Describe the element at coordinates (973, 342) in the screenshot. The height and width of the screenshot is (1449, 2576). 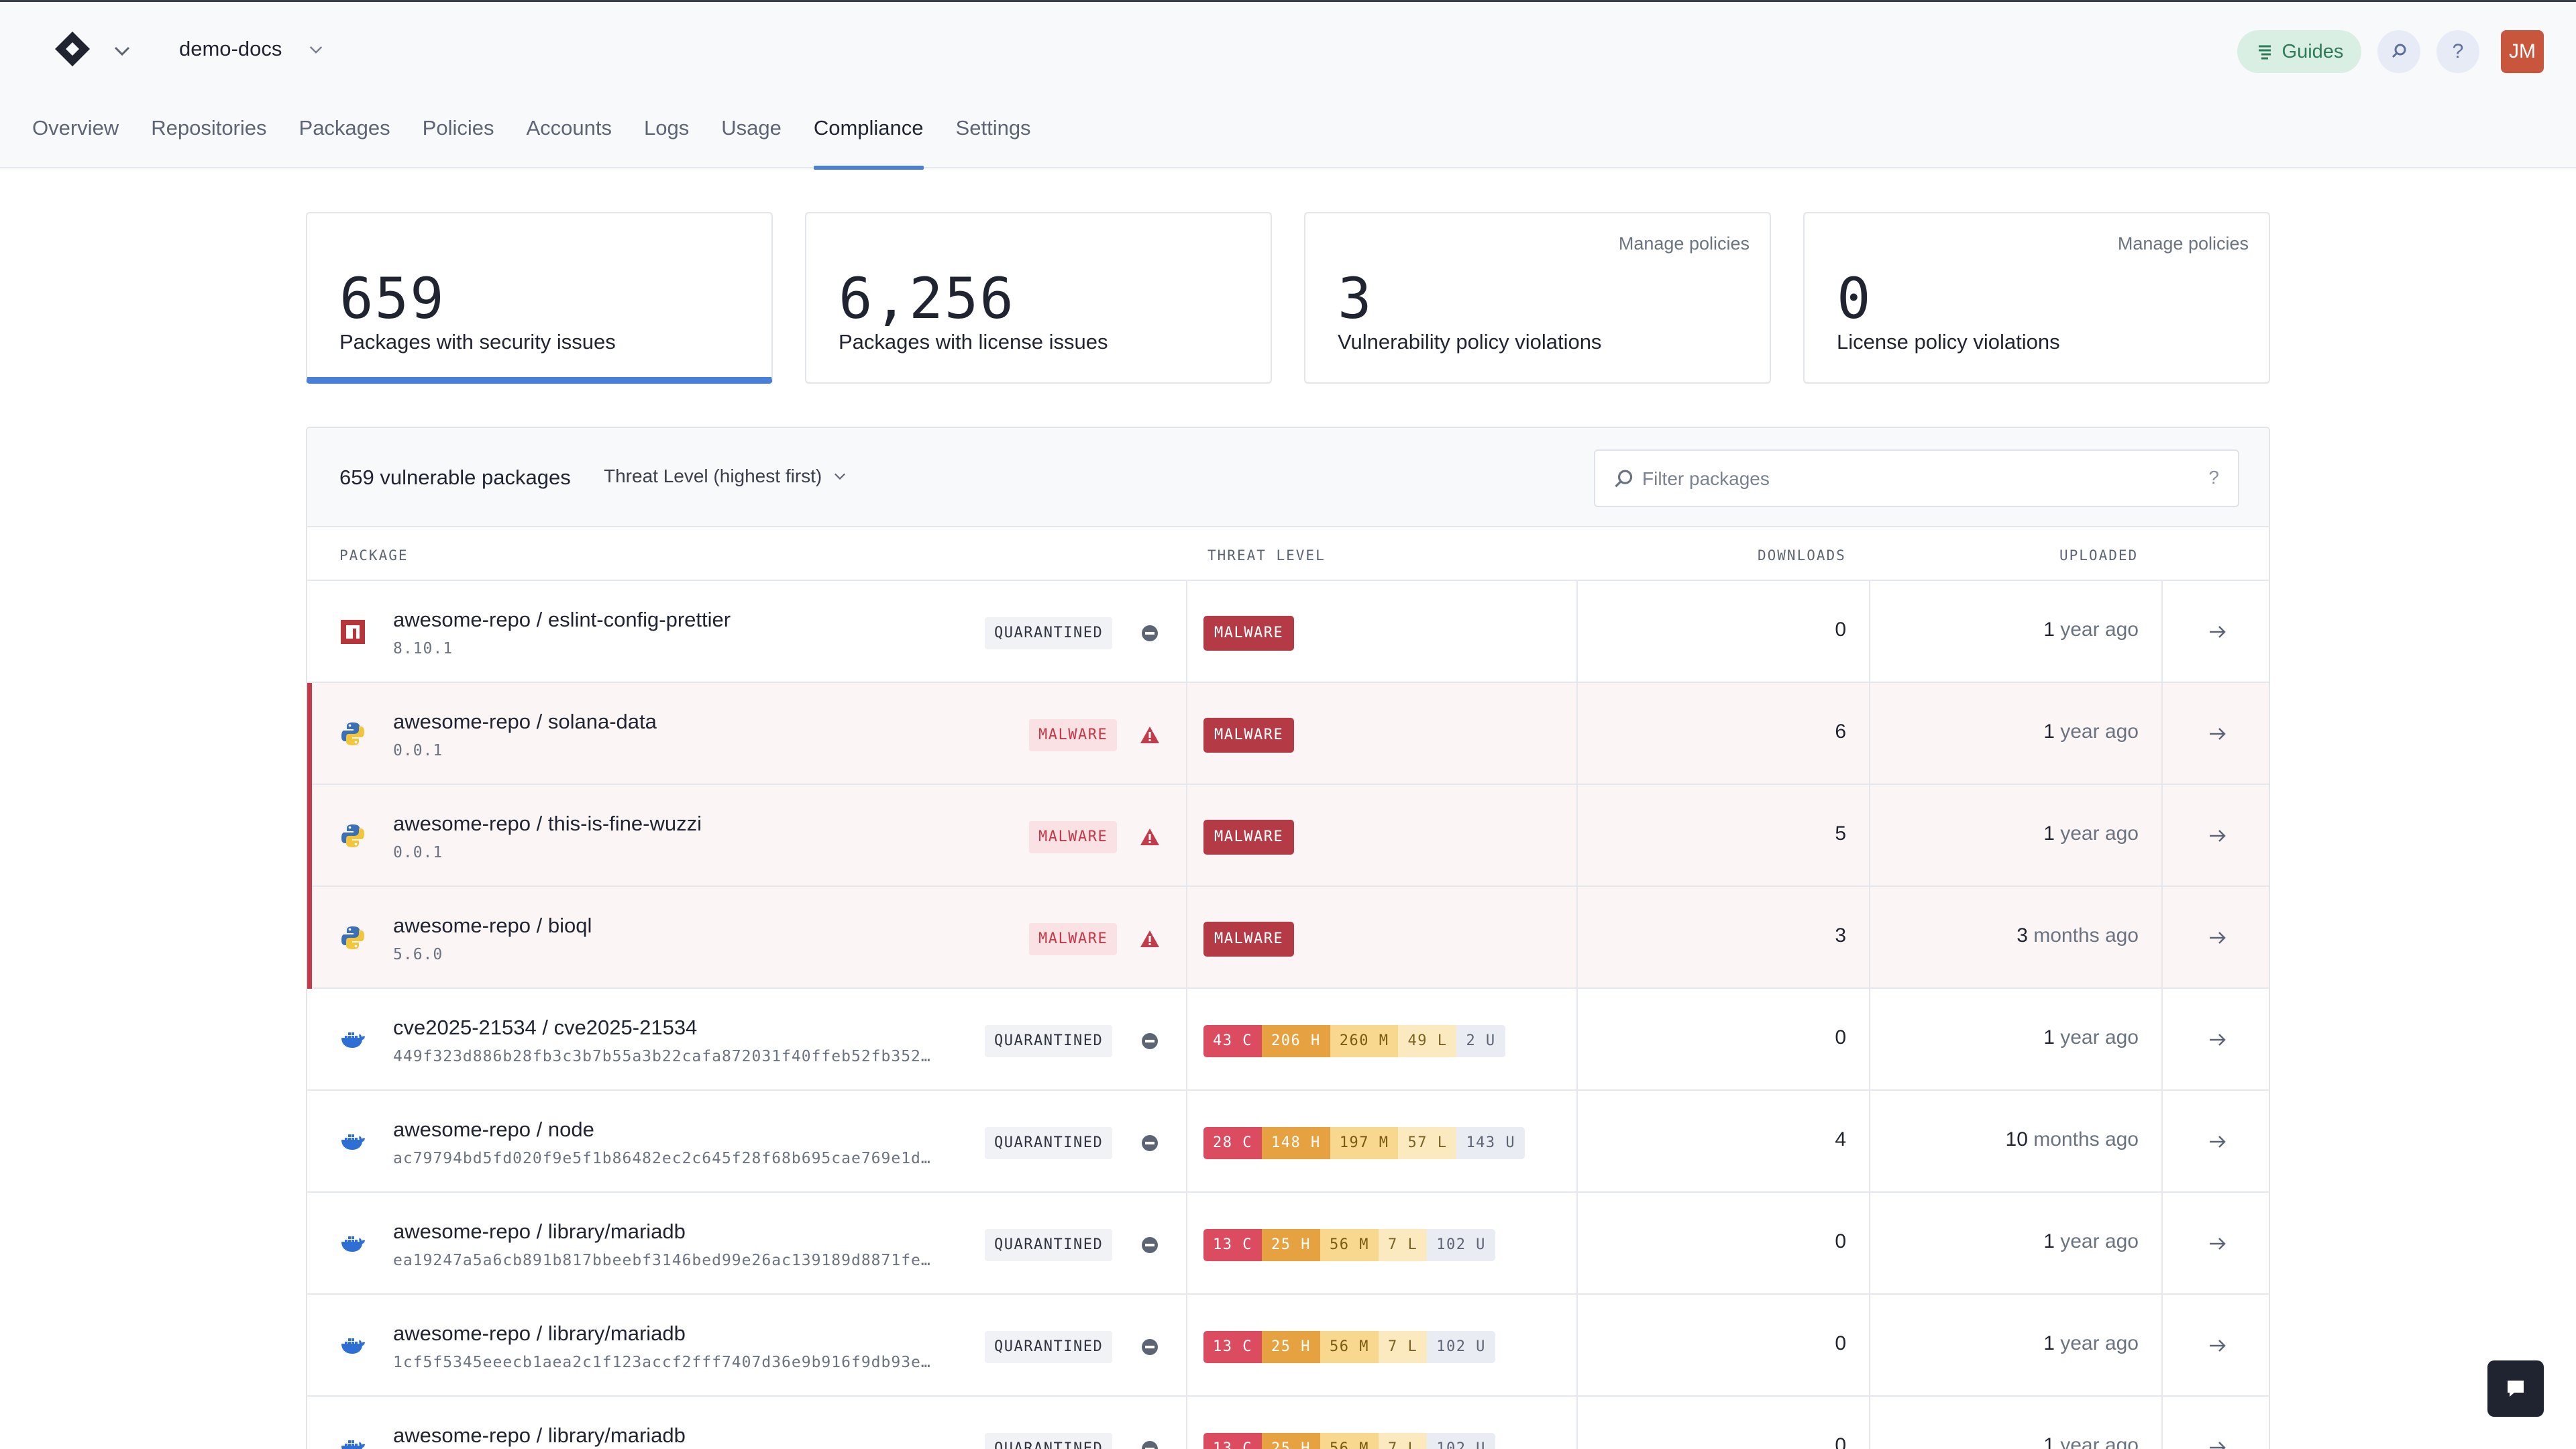
I see `card-label: Packages with license issues` at that location.